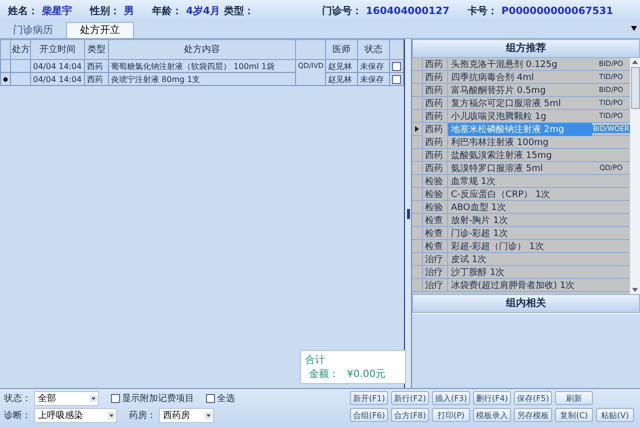 This screenshot has width=640, height=428. I want to click on item-text: 沙丁胺醇 1次, so click(519, 272).